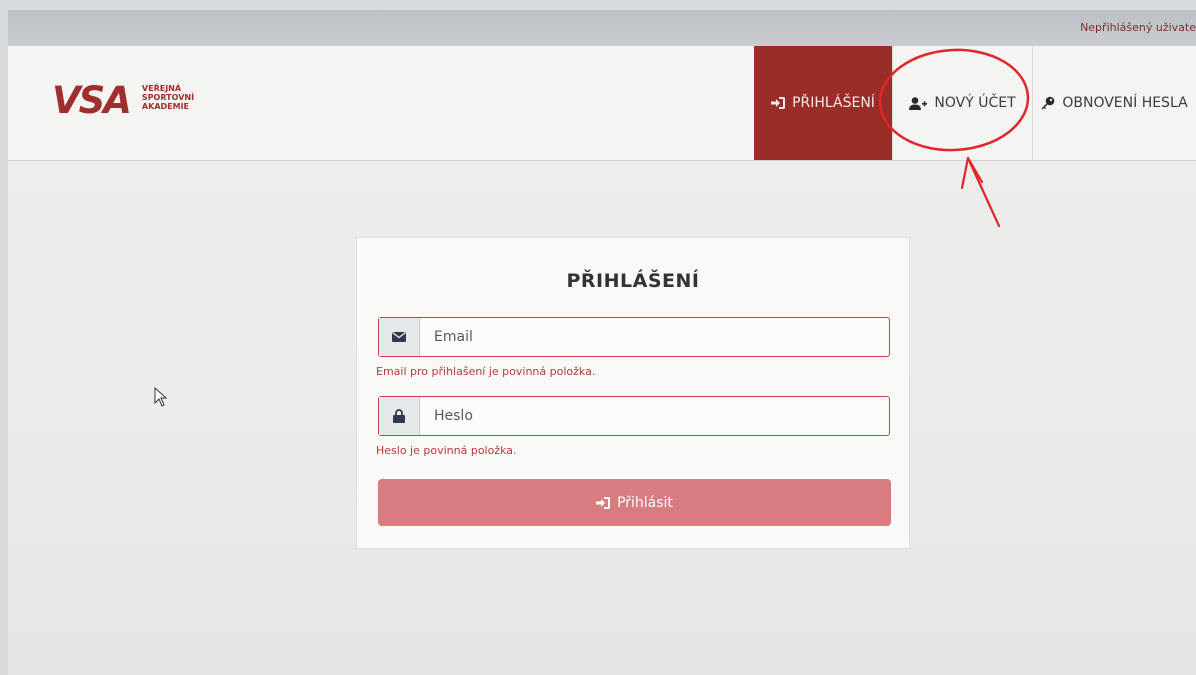 This screenshot has width=1196, height=675. I want to click on top-status-bar: Nepřihlášený uživate, so click(602, 28).